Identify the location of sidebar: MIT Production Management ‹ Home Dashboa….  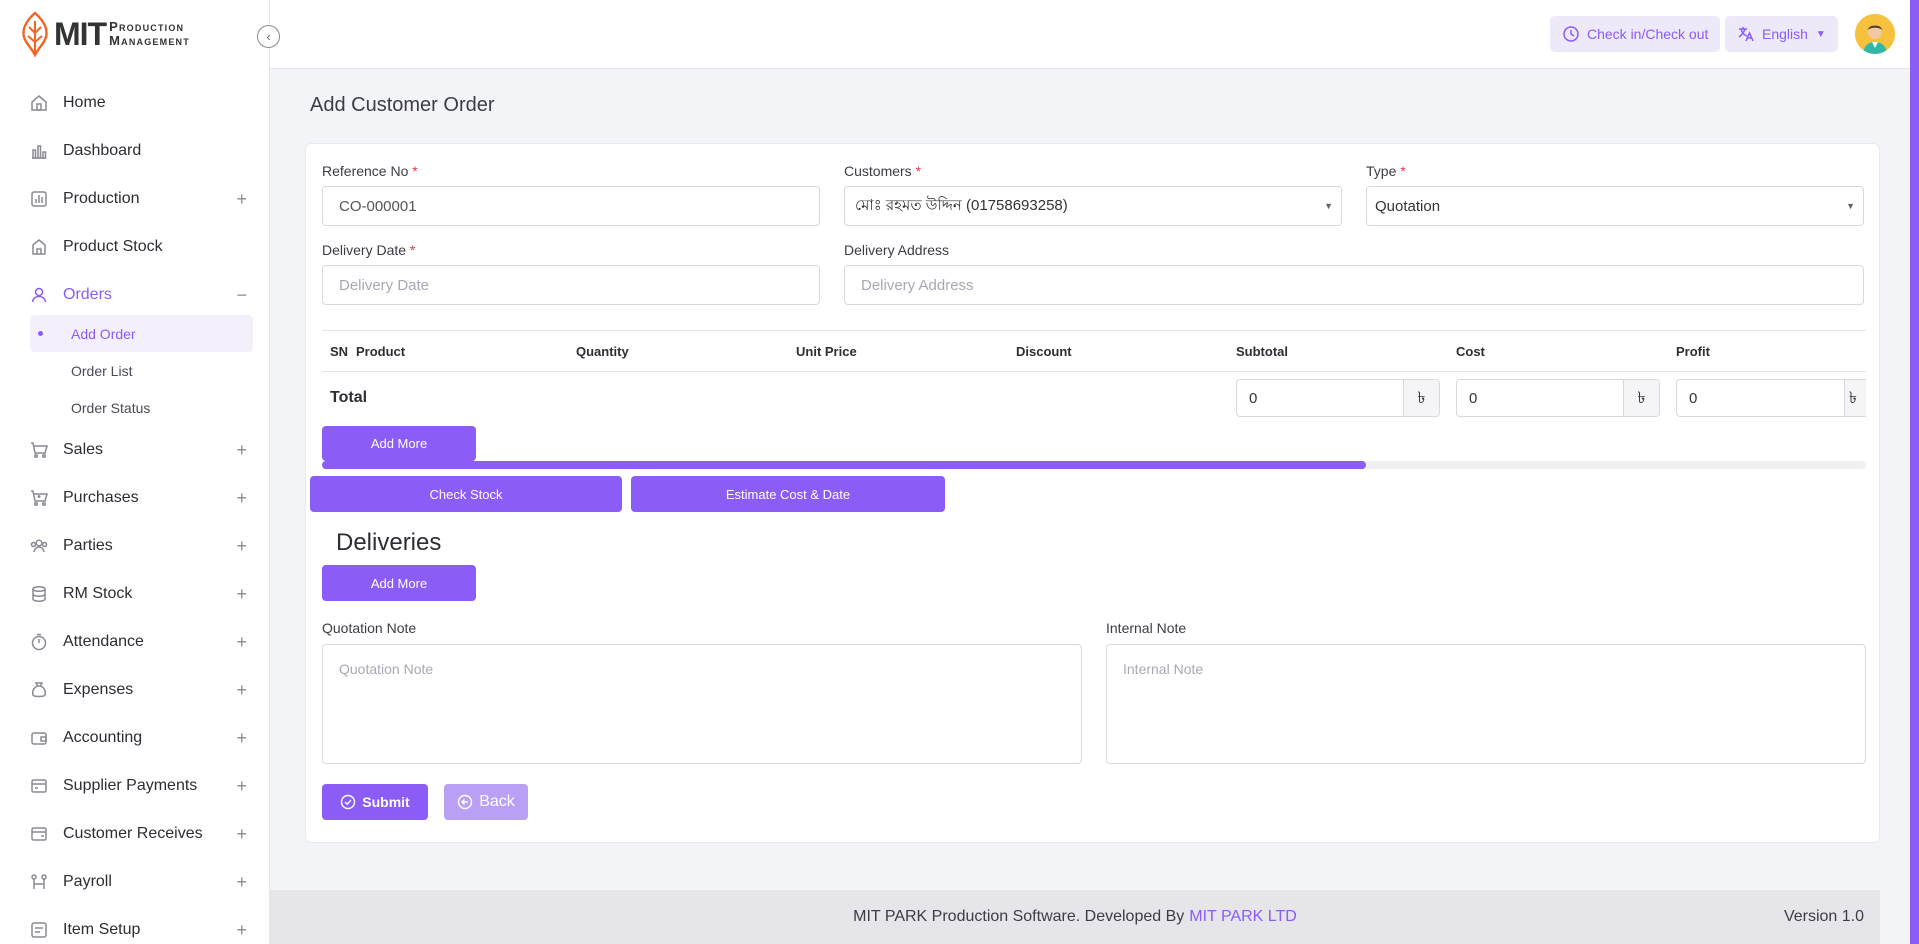
(140, 472).